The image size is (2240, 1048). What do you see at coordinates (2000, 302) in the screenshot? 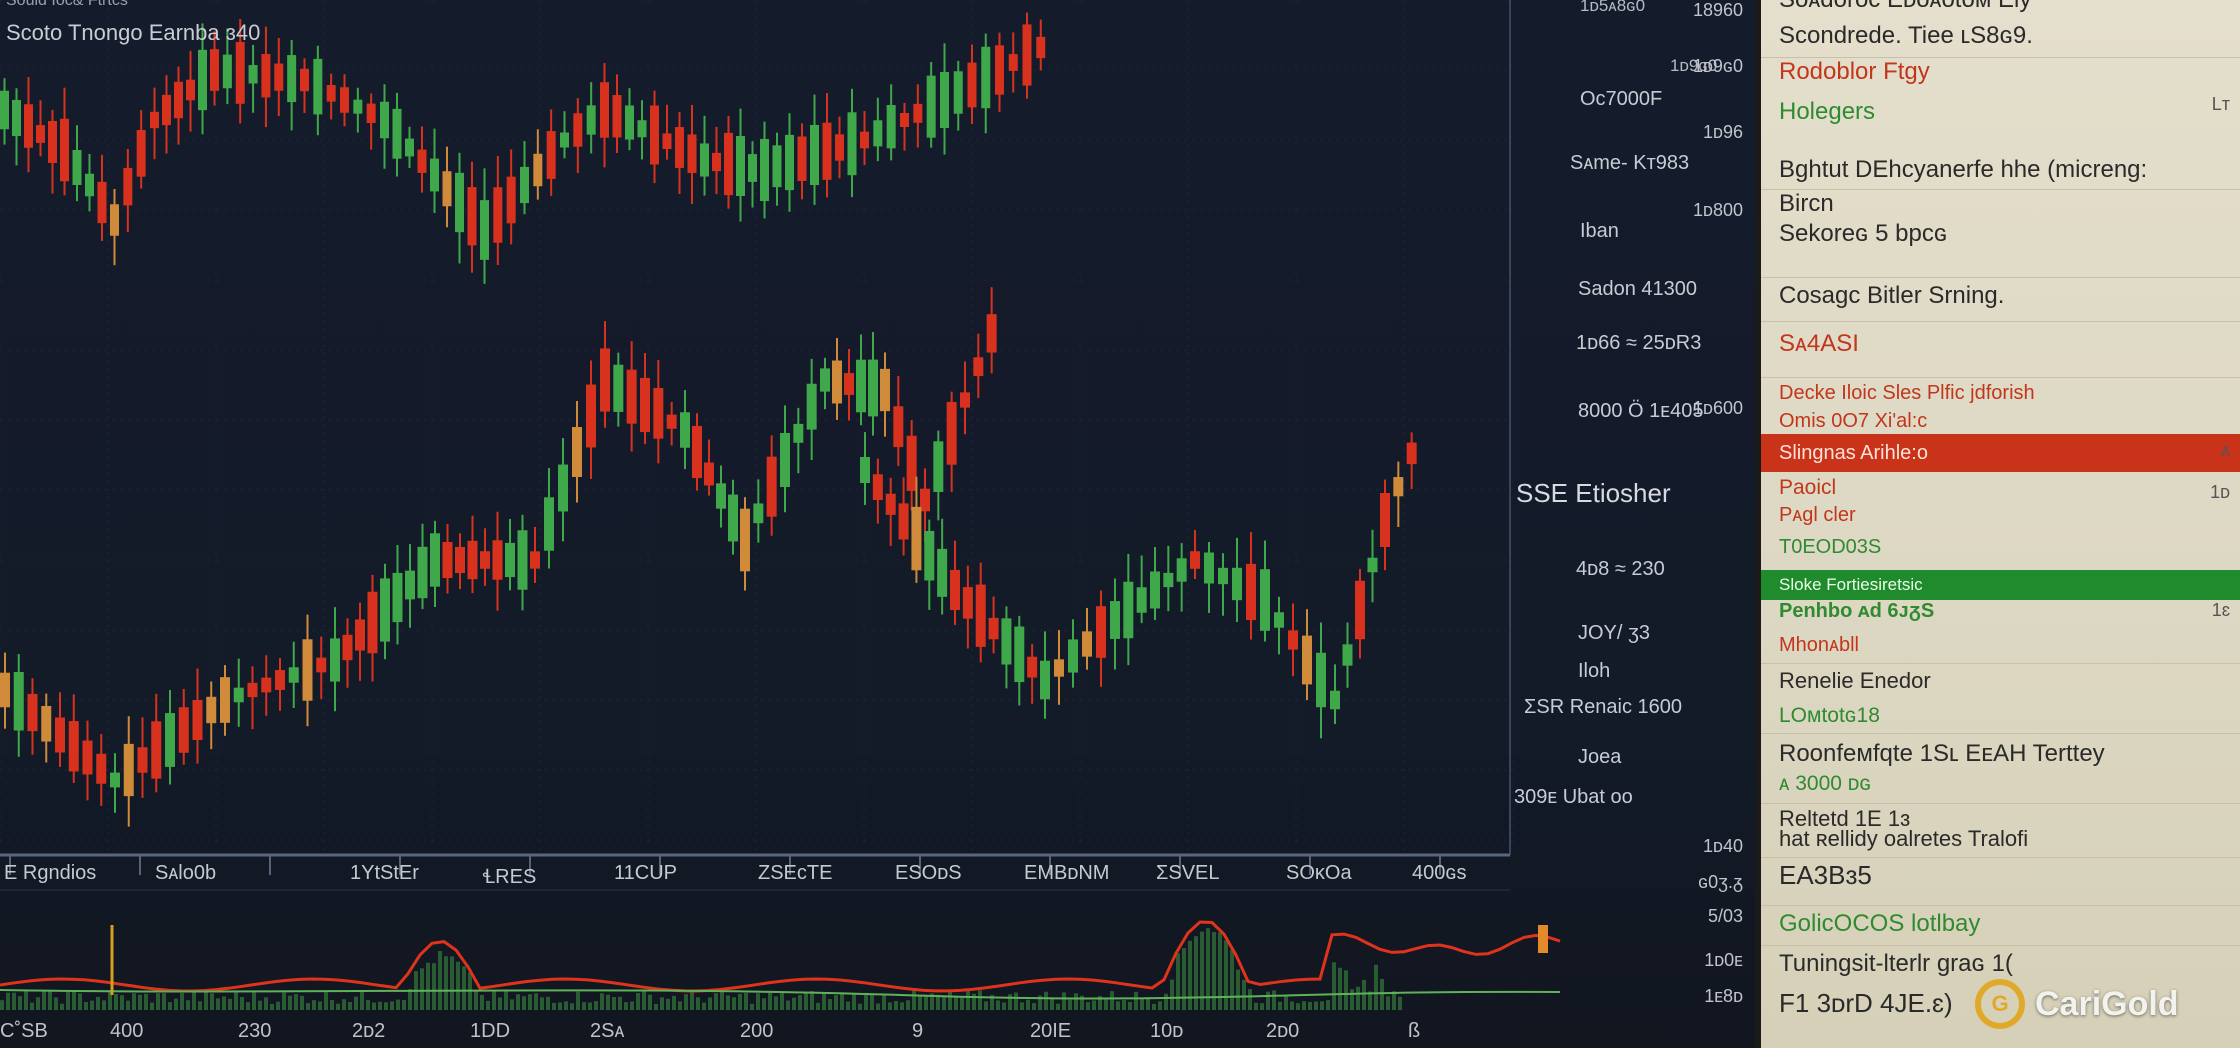
I see `sidebar-row: Cosagc Bitler Srning.` at bounding box center [2000, 302].